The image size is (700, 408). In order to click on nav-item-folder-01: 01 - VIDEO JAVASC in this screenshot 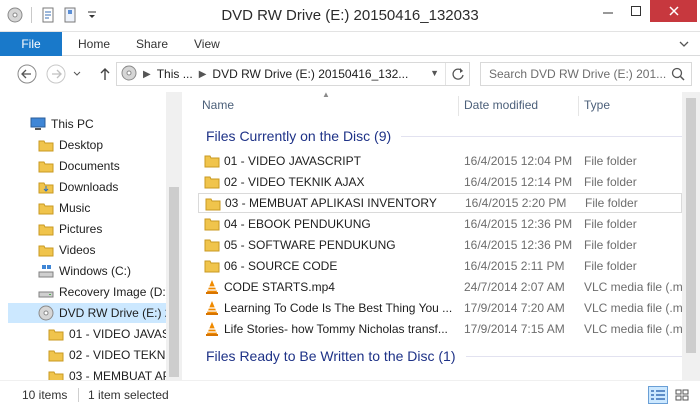, I will do `click(113, 334)`.